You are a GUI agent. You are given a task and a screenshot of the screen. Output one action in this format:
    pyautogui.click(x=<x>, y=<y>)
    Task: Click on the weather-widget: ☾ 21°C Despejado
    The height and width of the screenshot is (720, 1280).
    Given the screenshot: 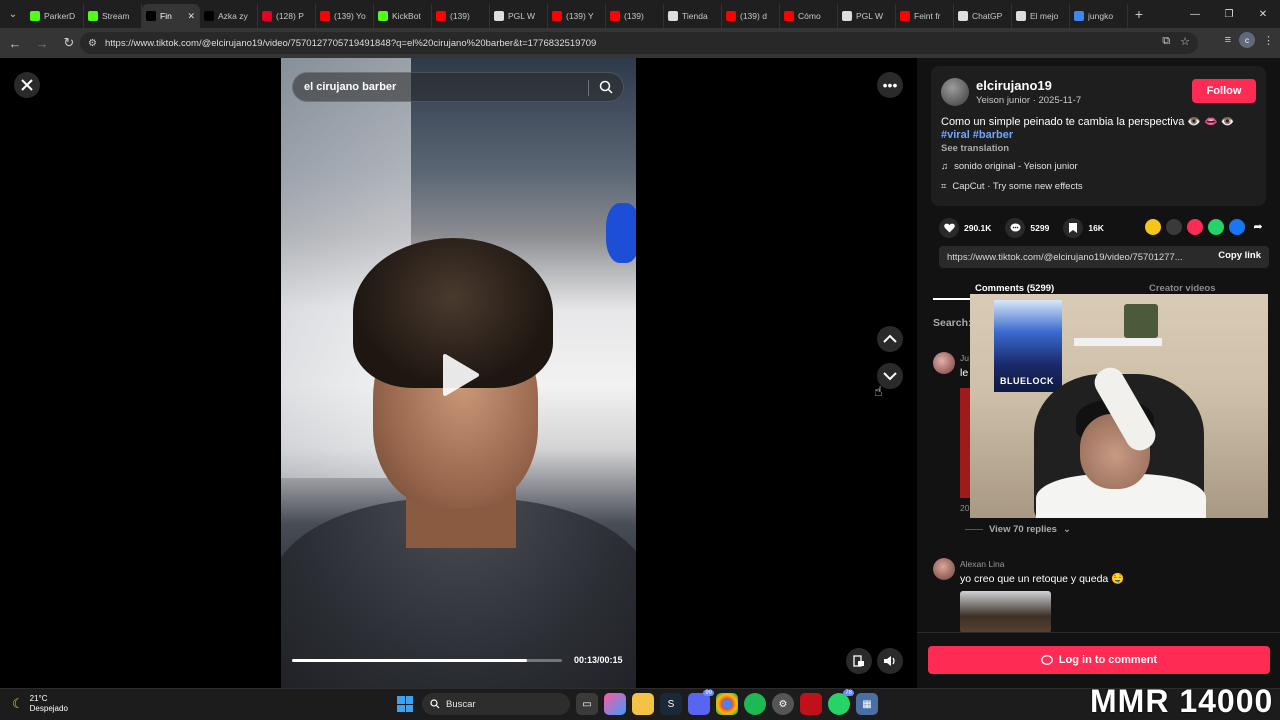 What is the action you would take?
    pyautogui.click(x=40, y=704)
    